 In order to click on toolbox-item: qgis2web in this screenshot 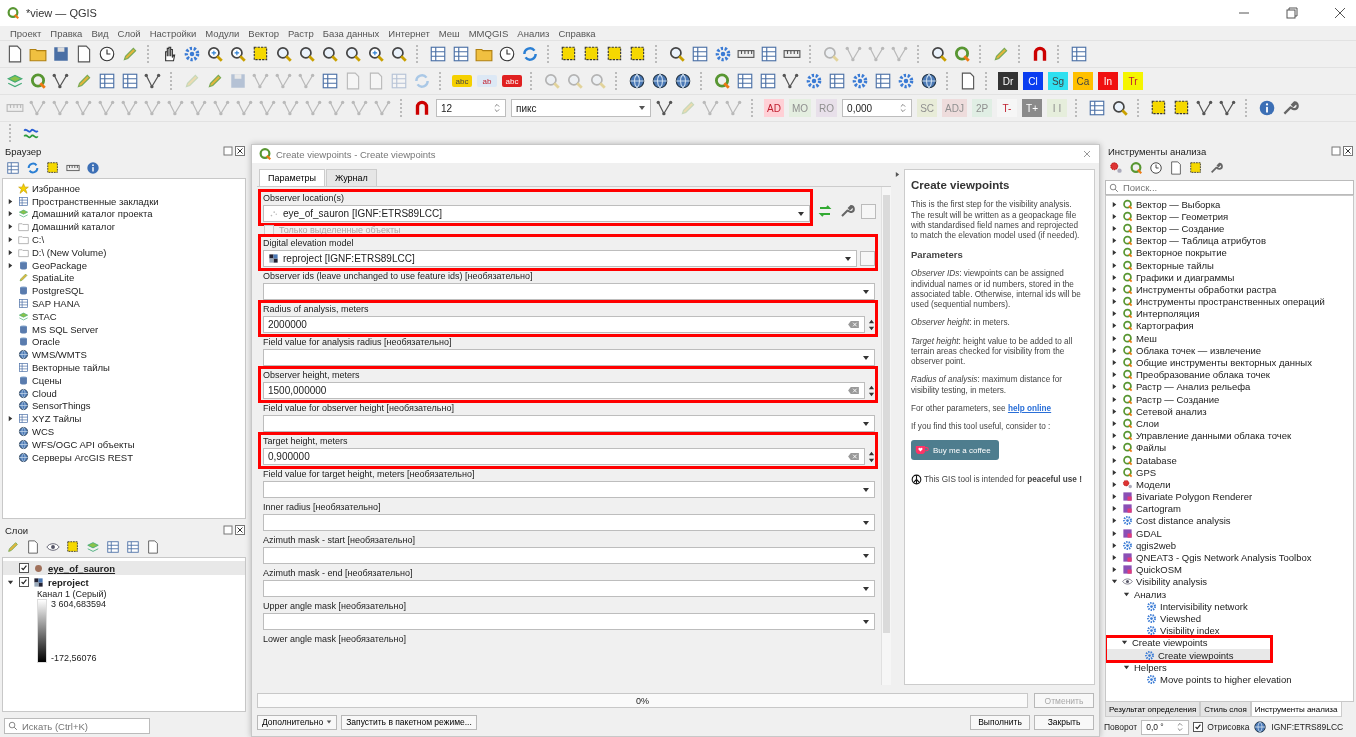, I will do `click(1229, 545)`.